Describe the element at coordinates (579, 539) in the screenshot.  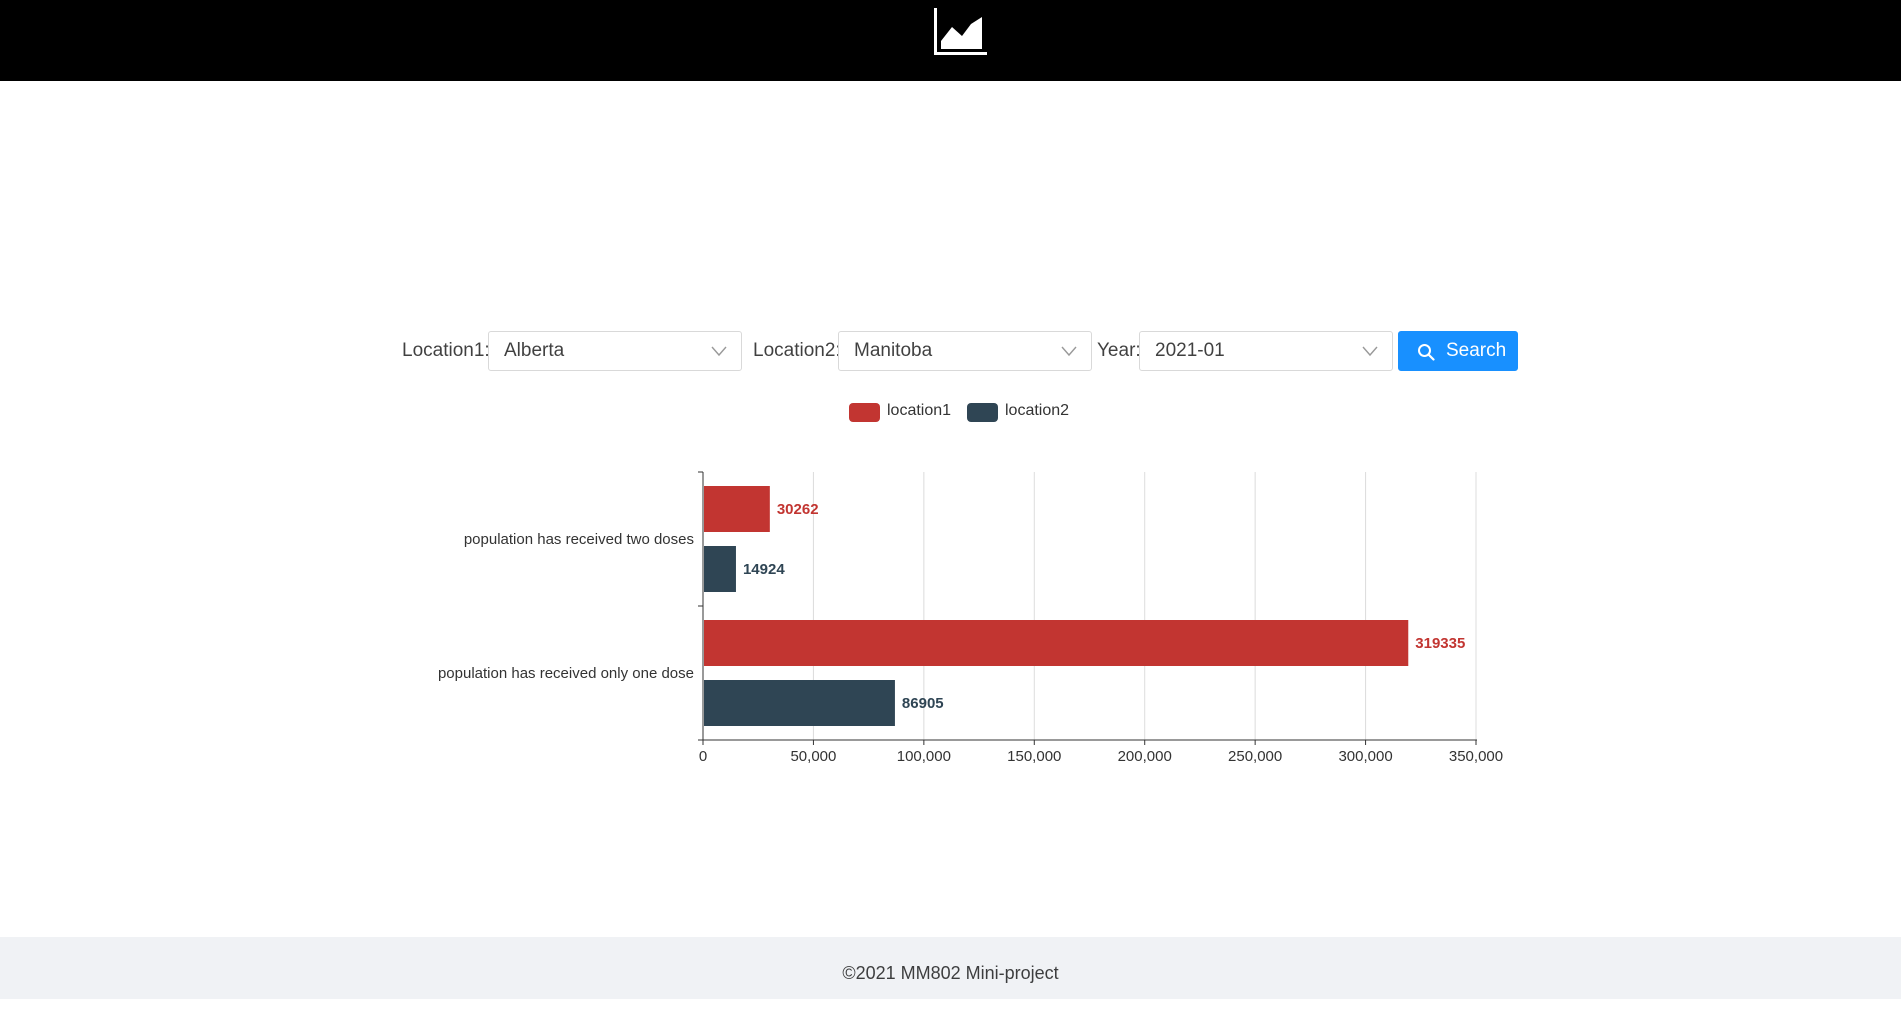
I see `y-category-label: population has received two doses` at that location.